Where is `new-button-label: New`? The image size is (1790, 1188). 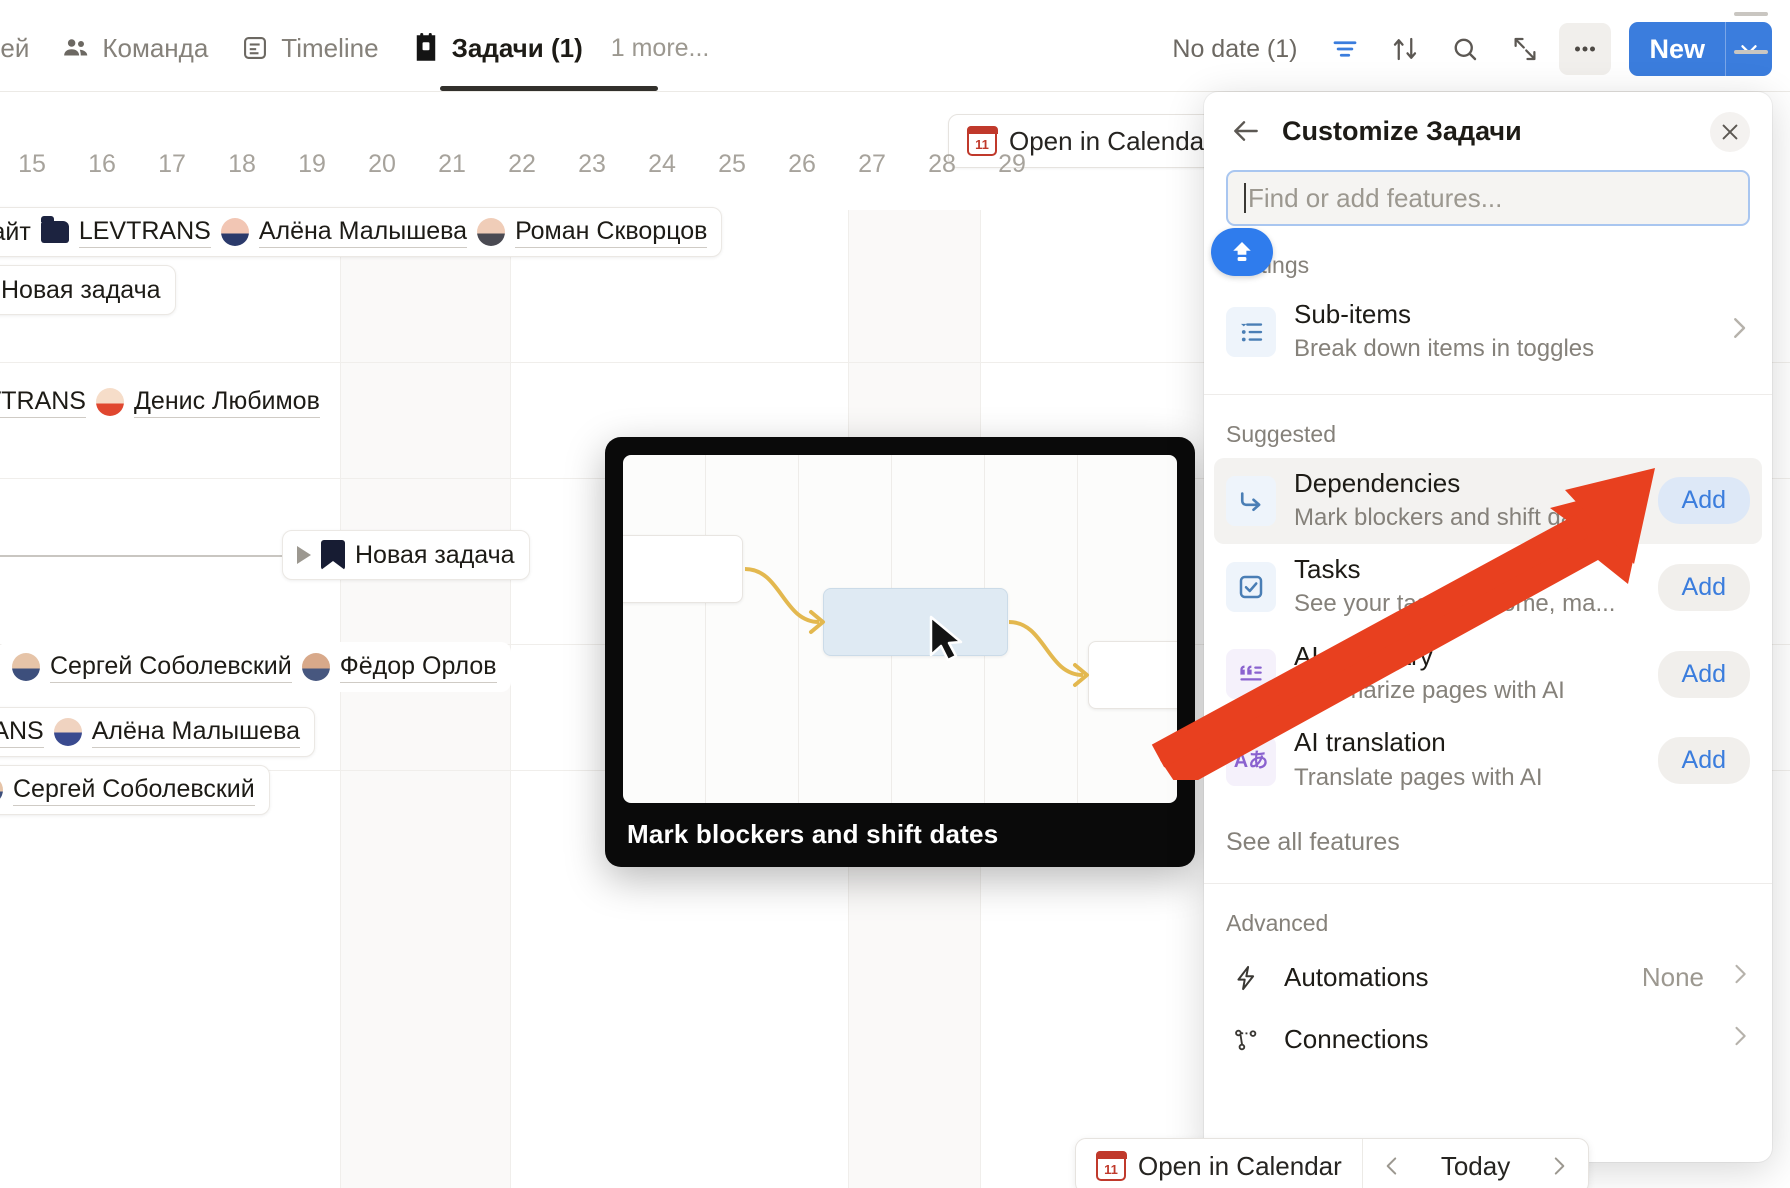
new-button-label: New is located at coordinates (1677, 49).